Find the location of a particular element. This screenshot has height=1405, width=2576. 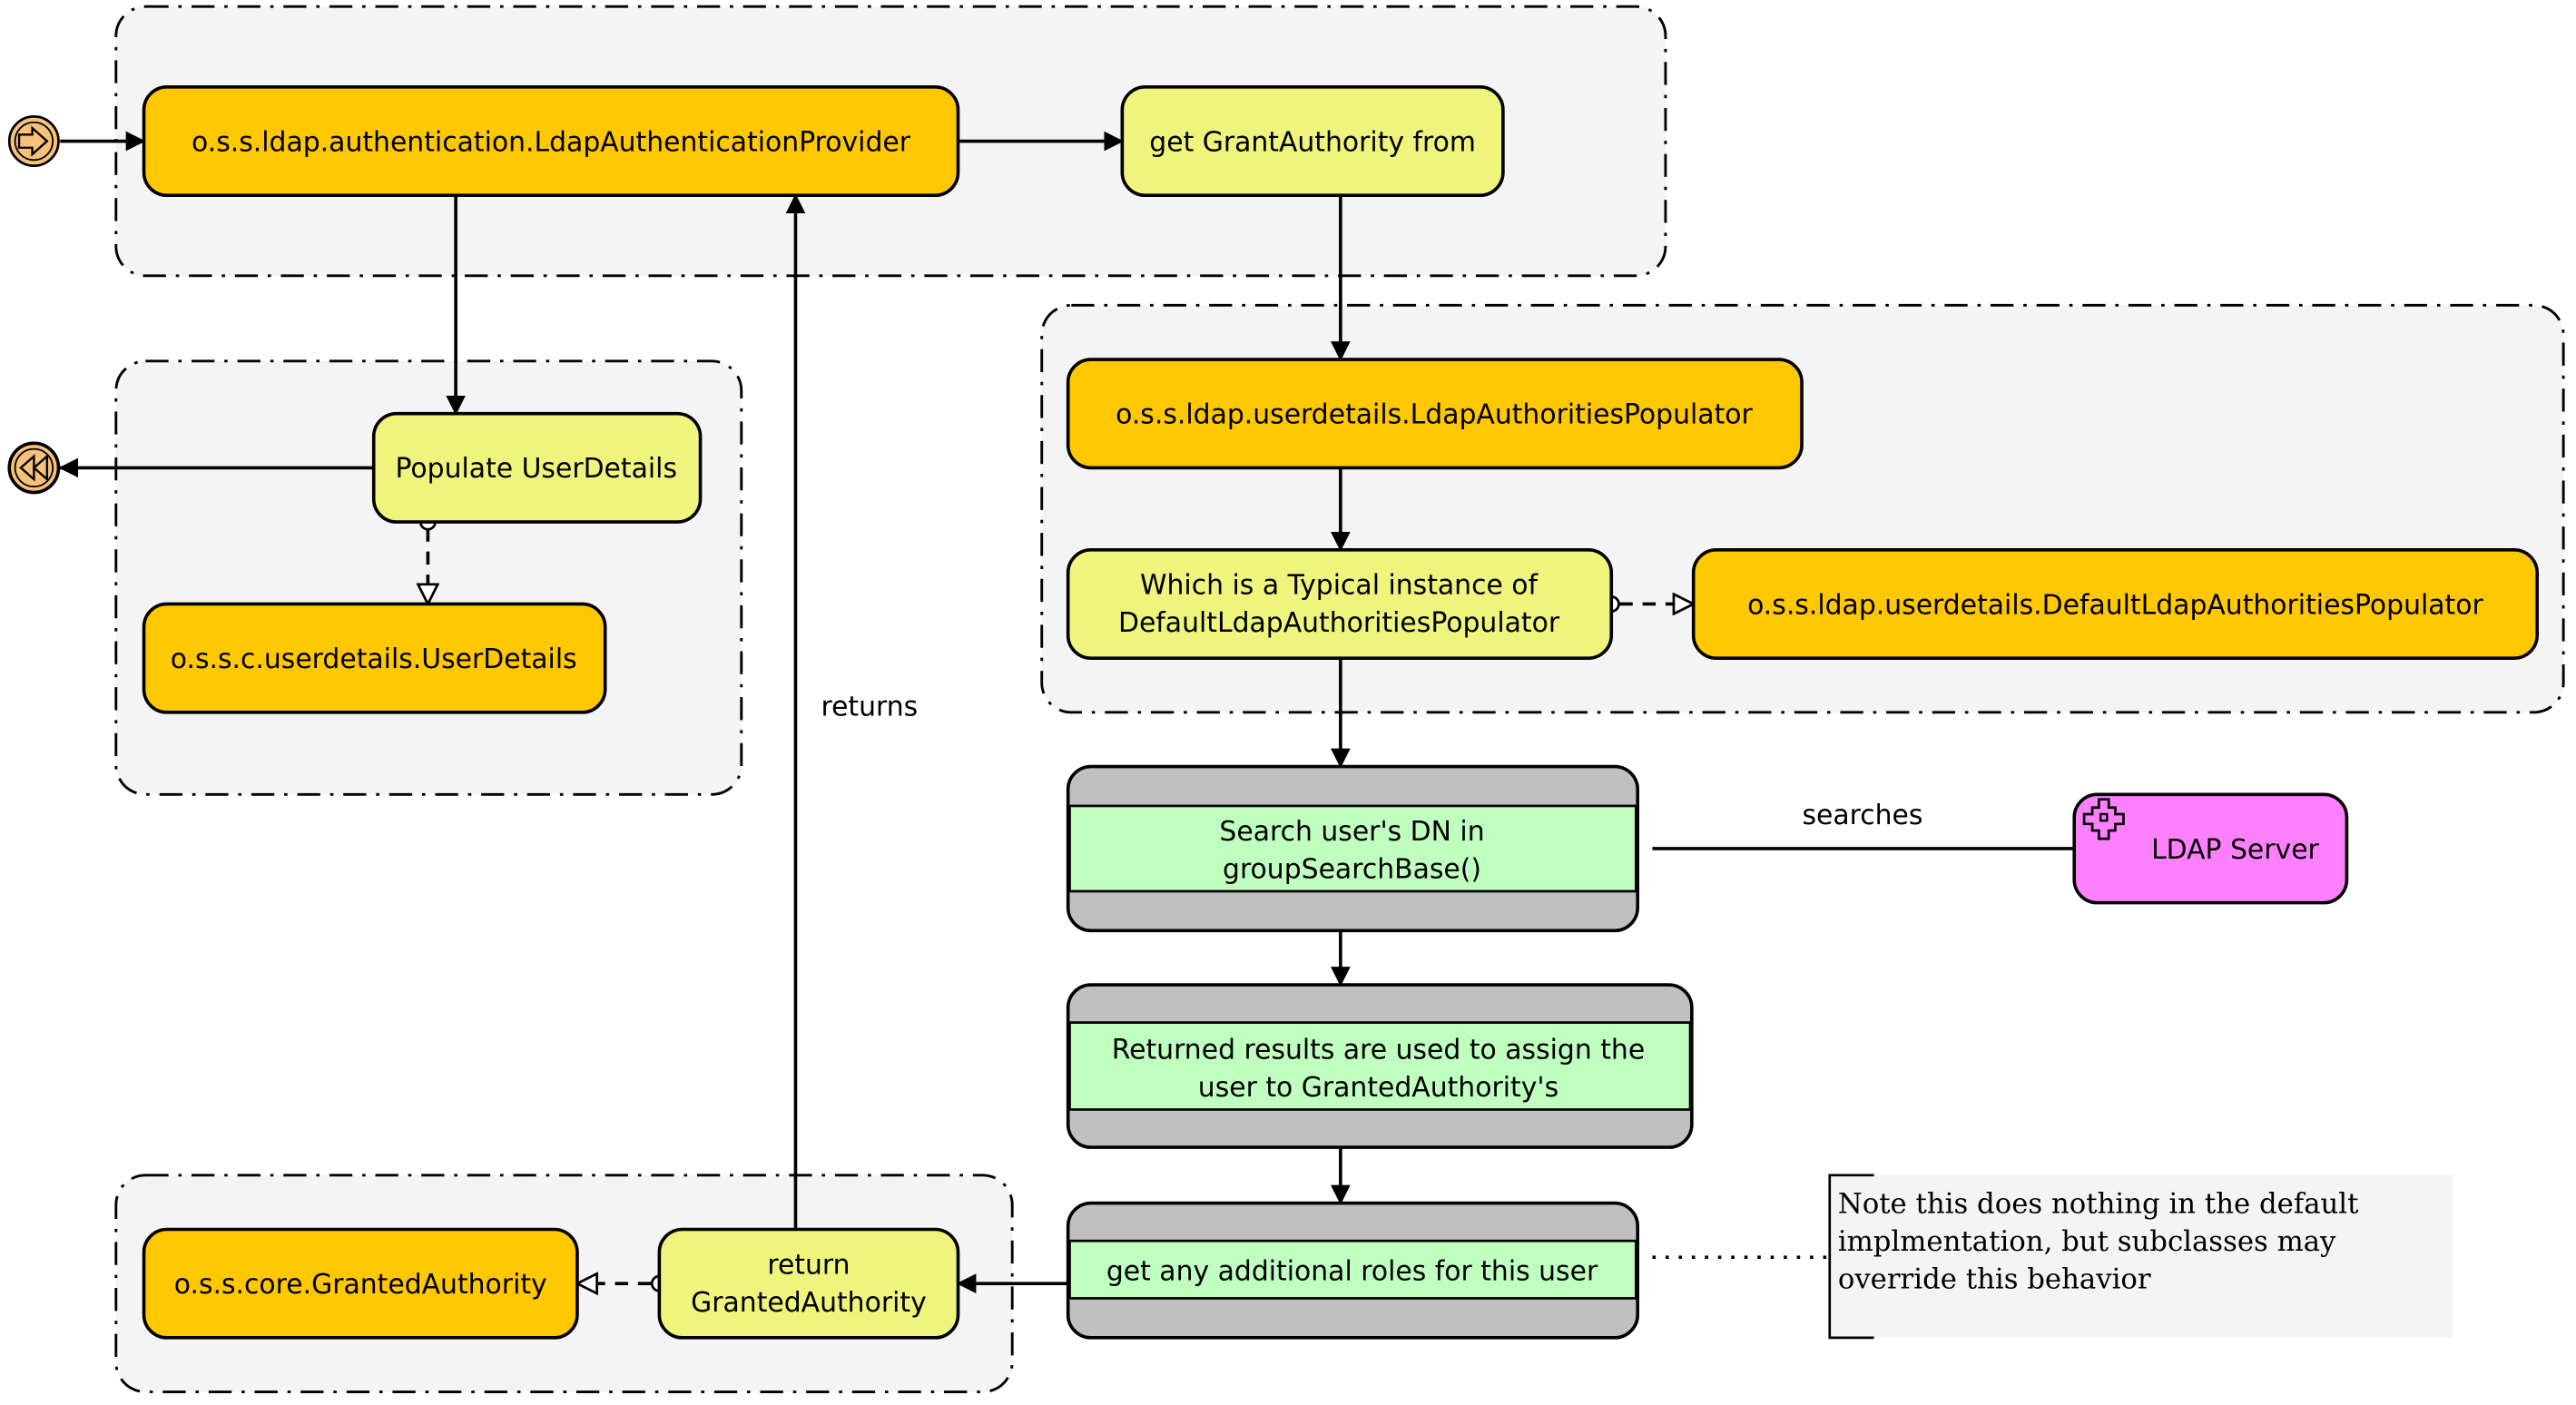

svg-text:implmentation, but subclasses: implmentation, but subclasses may is located at coordinates (2087, 1241).